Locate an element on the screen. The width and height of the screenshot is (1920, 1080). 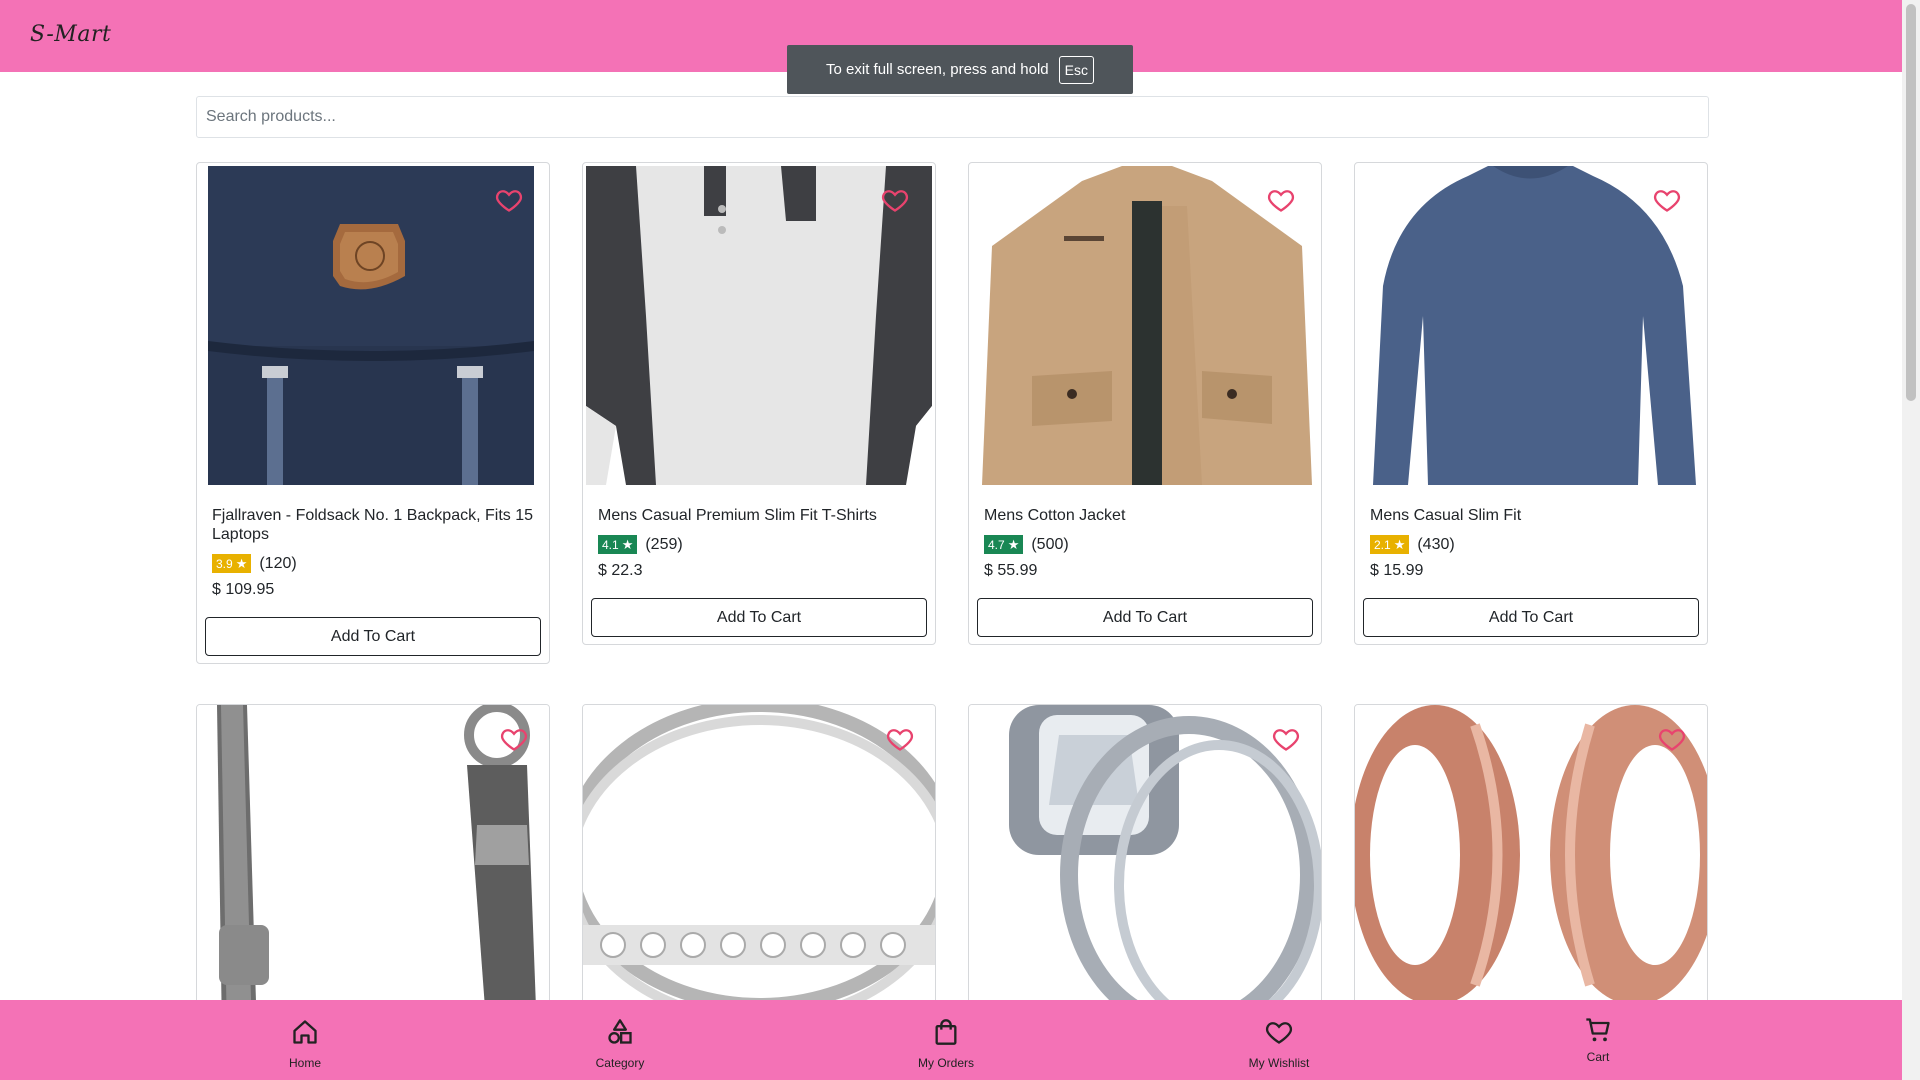
rating-value: 3.9 is located at coordinates (224, 563).